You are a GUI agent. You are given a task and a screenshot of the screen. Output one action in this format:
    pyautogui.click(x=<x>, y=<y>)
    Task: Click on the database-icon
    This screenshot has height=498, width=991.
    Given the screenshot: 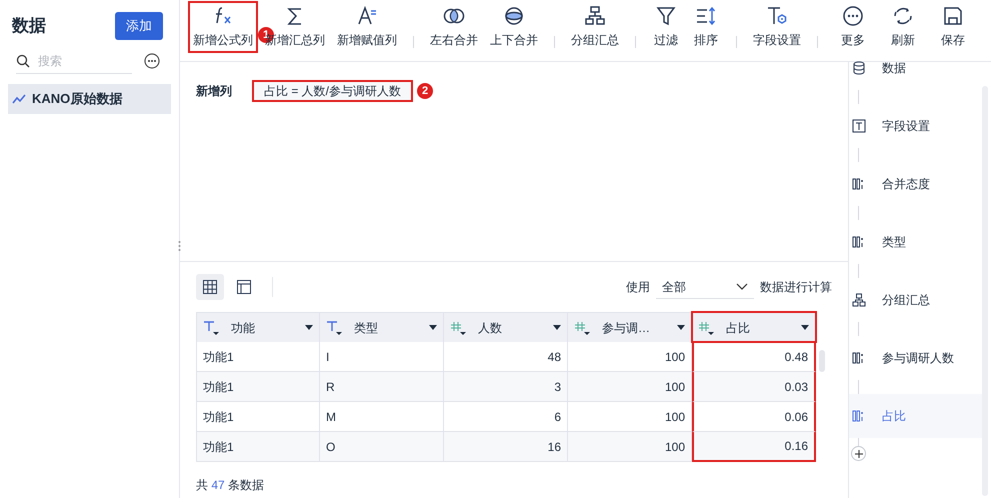 What is the action you would take?
    pyautogui.click(x=859, y=68)
    